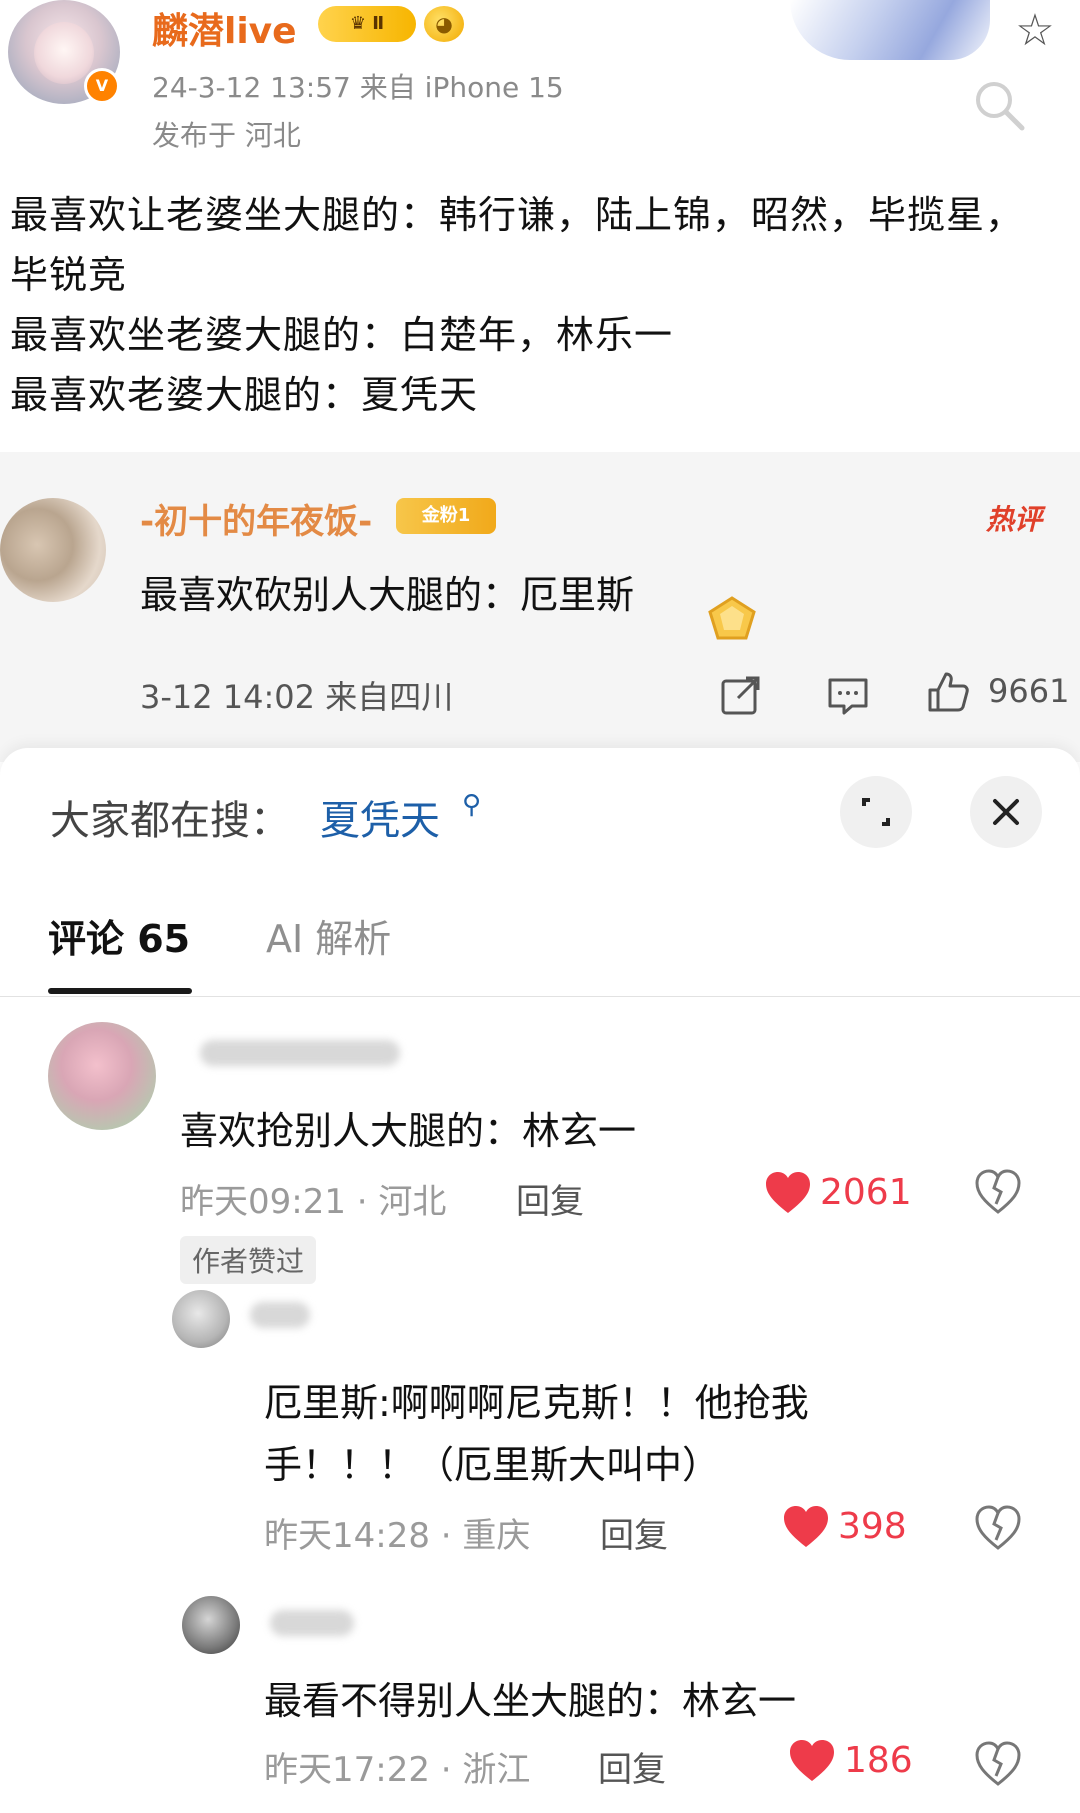 The width and height of the screenshot is (1080, 1813). I want to click on crown-icon: ♛, so click(361, 23).